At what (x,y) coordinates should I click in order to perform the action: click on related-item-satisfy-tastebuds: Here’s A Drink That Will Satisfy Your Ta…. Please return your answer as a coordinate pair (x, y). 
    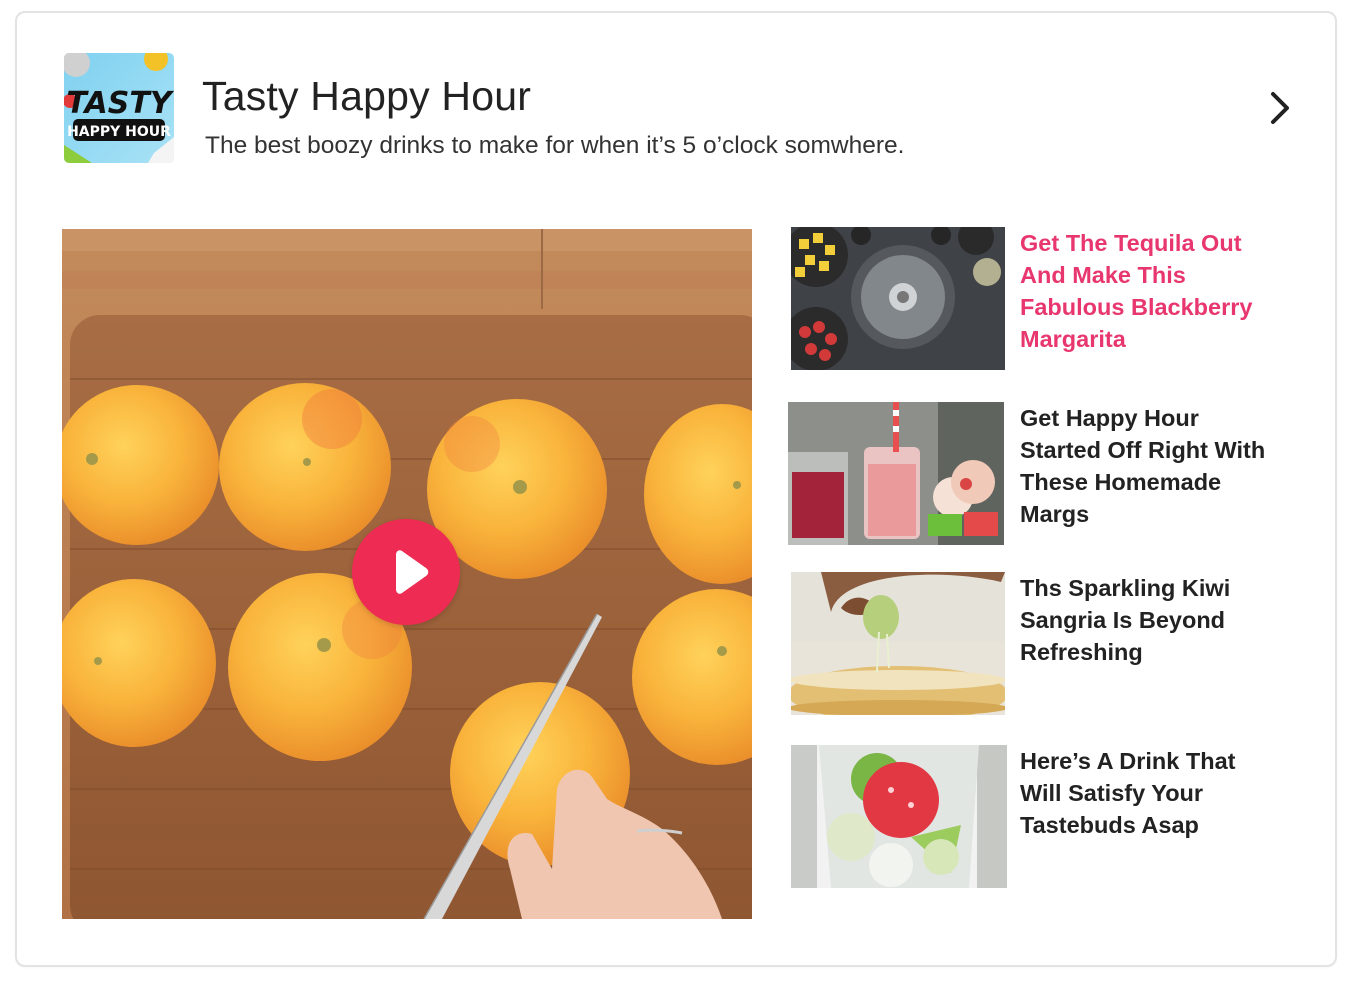
    Looking at the image, I should click on (1051, 820).